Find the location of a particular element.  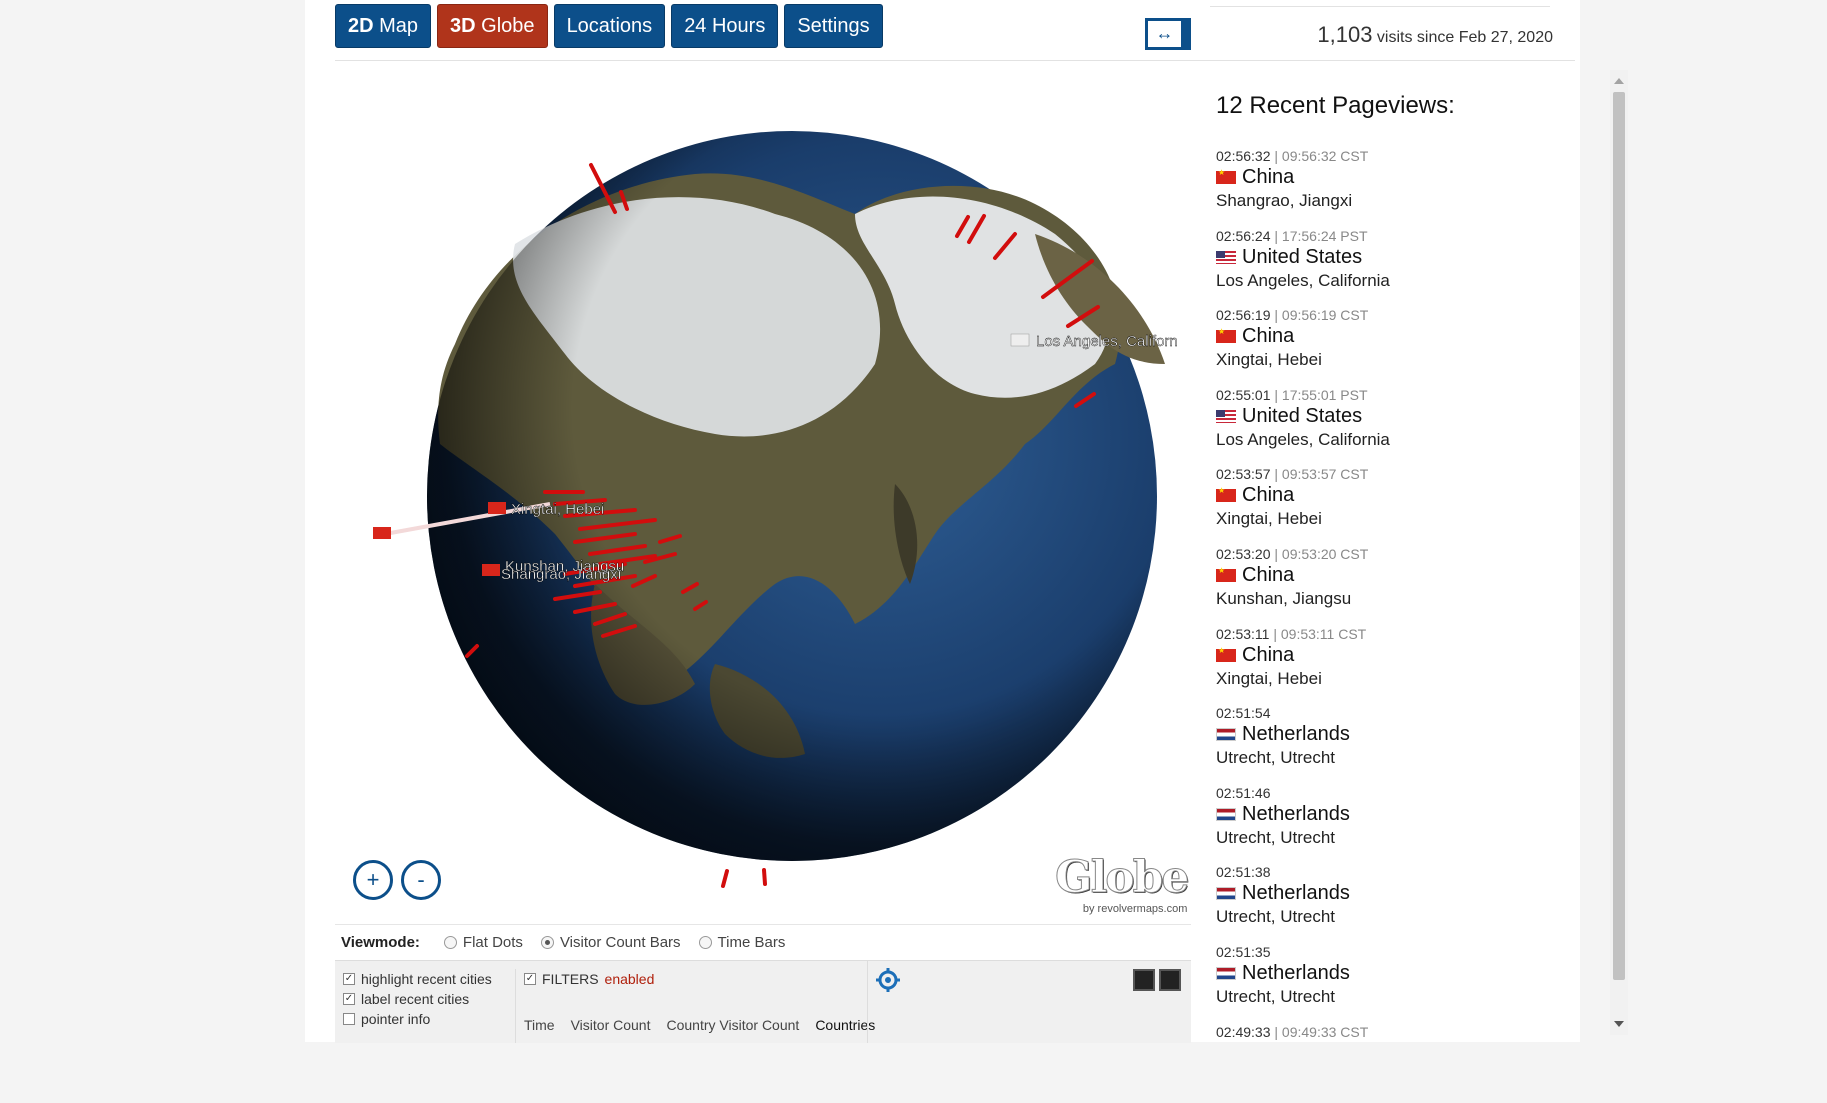

time-local: 02:53:20 is located at coordinates (1243, 553).